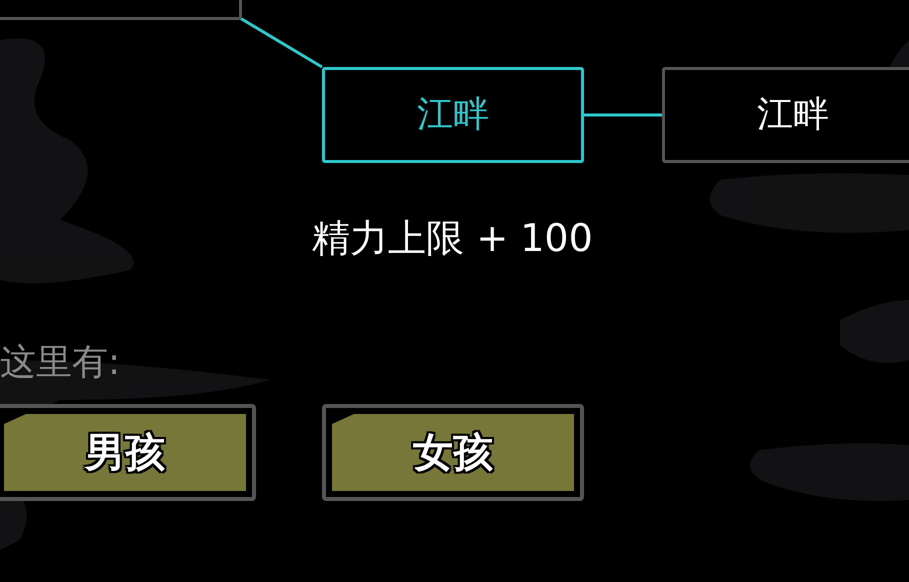  I want to click on action-button: 男孩, so click(128, 452).